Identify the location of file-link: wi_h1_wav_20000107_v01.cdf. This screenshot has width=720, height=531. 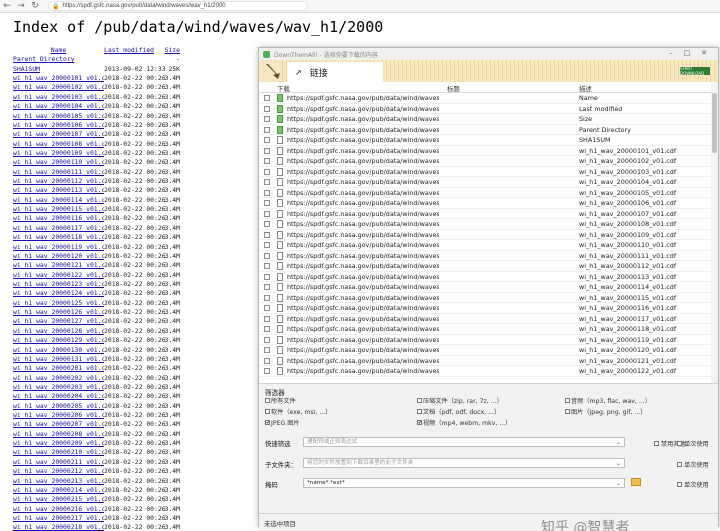
(58, 134).